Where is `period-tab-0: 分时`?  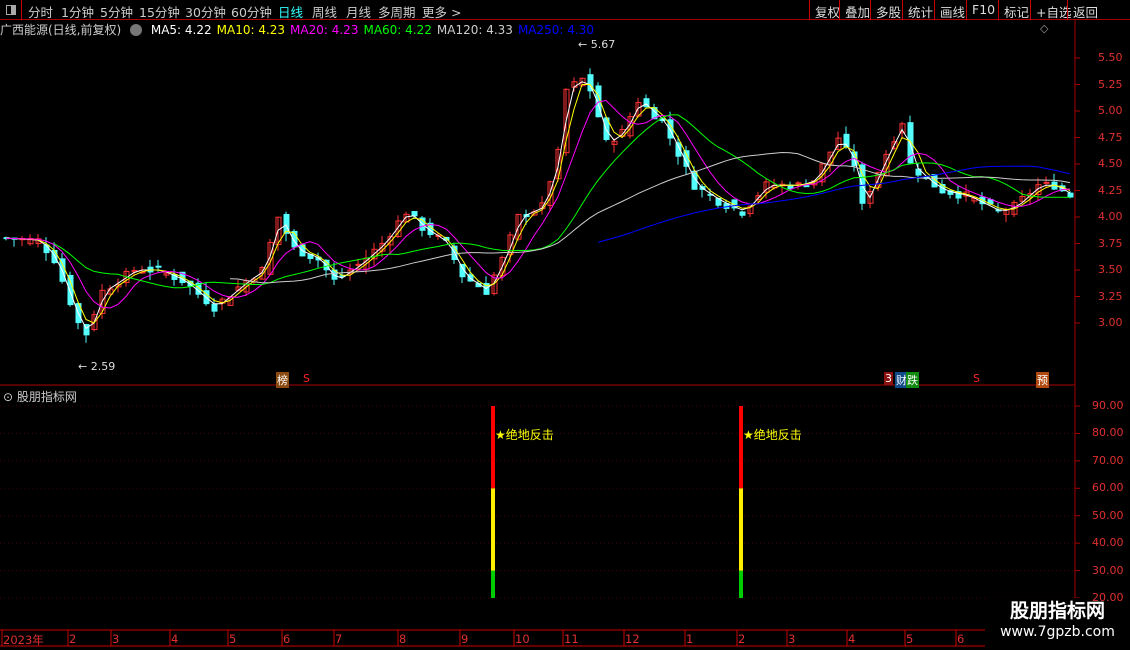 period-tab-0: 分时 is located at coordinates (40, 11).